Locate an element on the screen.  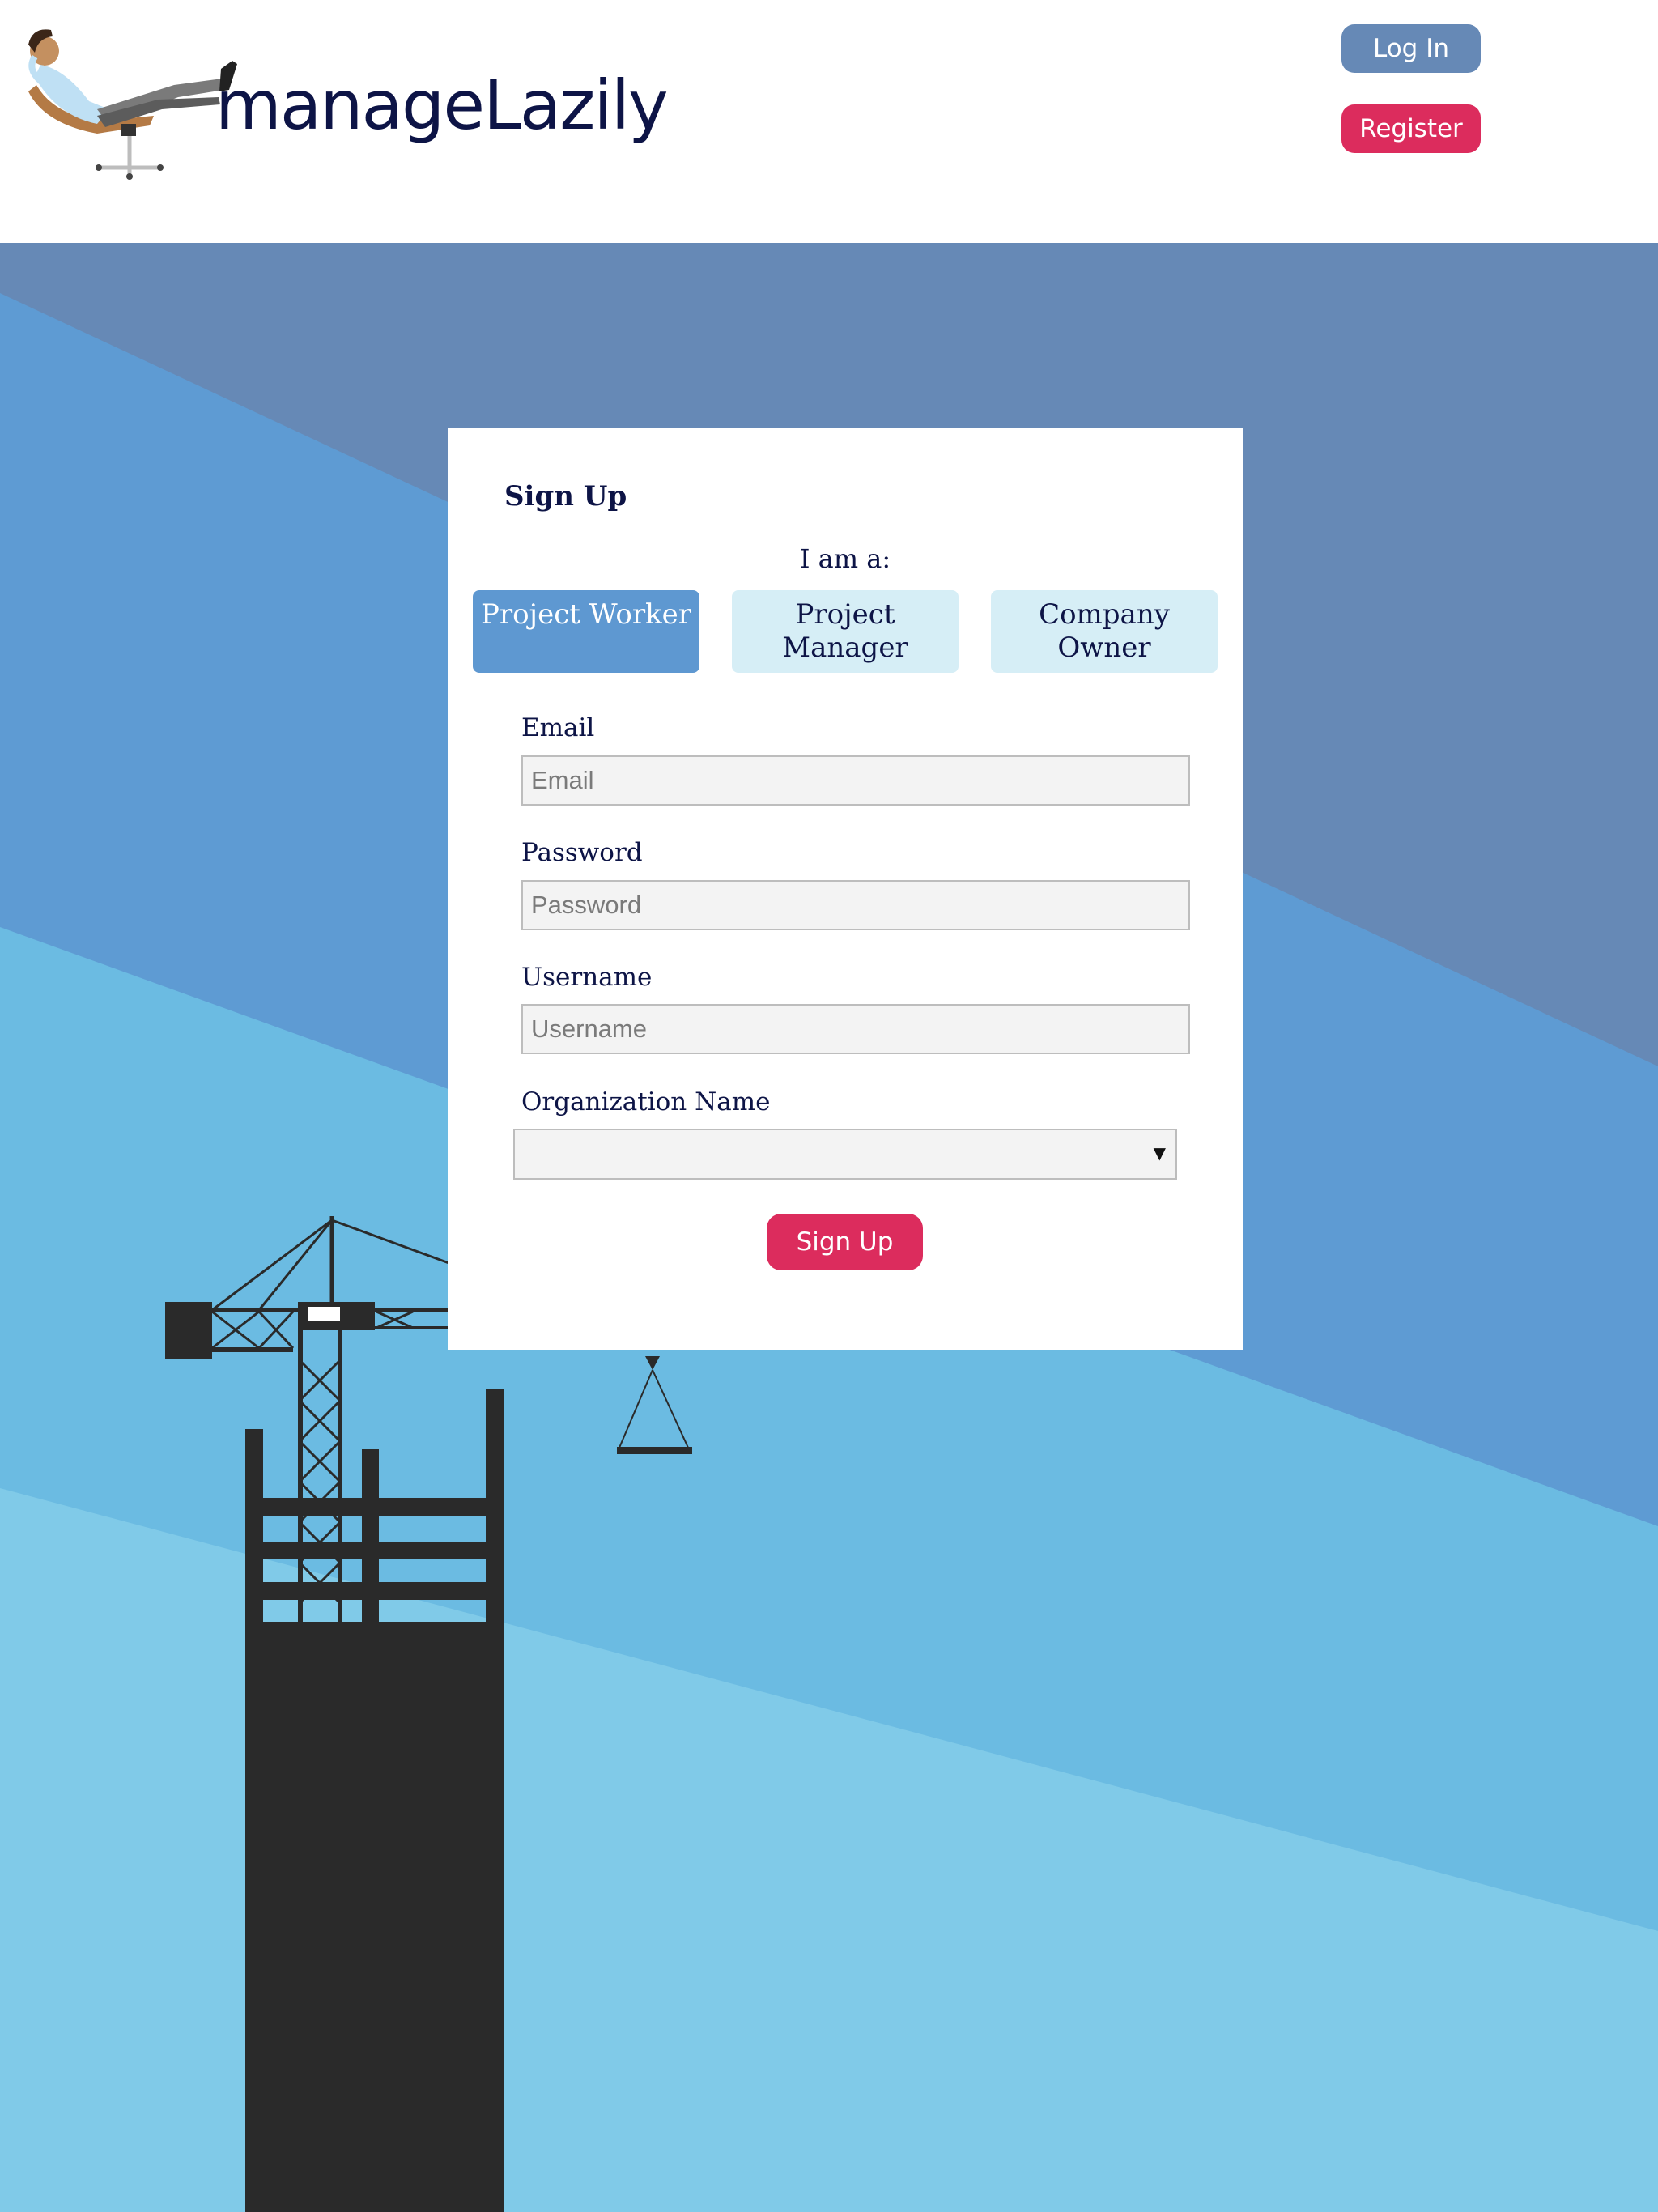
username-label: Username is located at coordinates (587, 978).